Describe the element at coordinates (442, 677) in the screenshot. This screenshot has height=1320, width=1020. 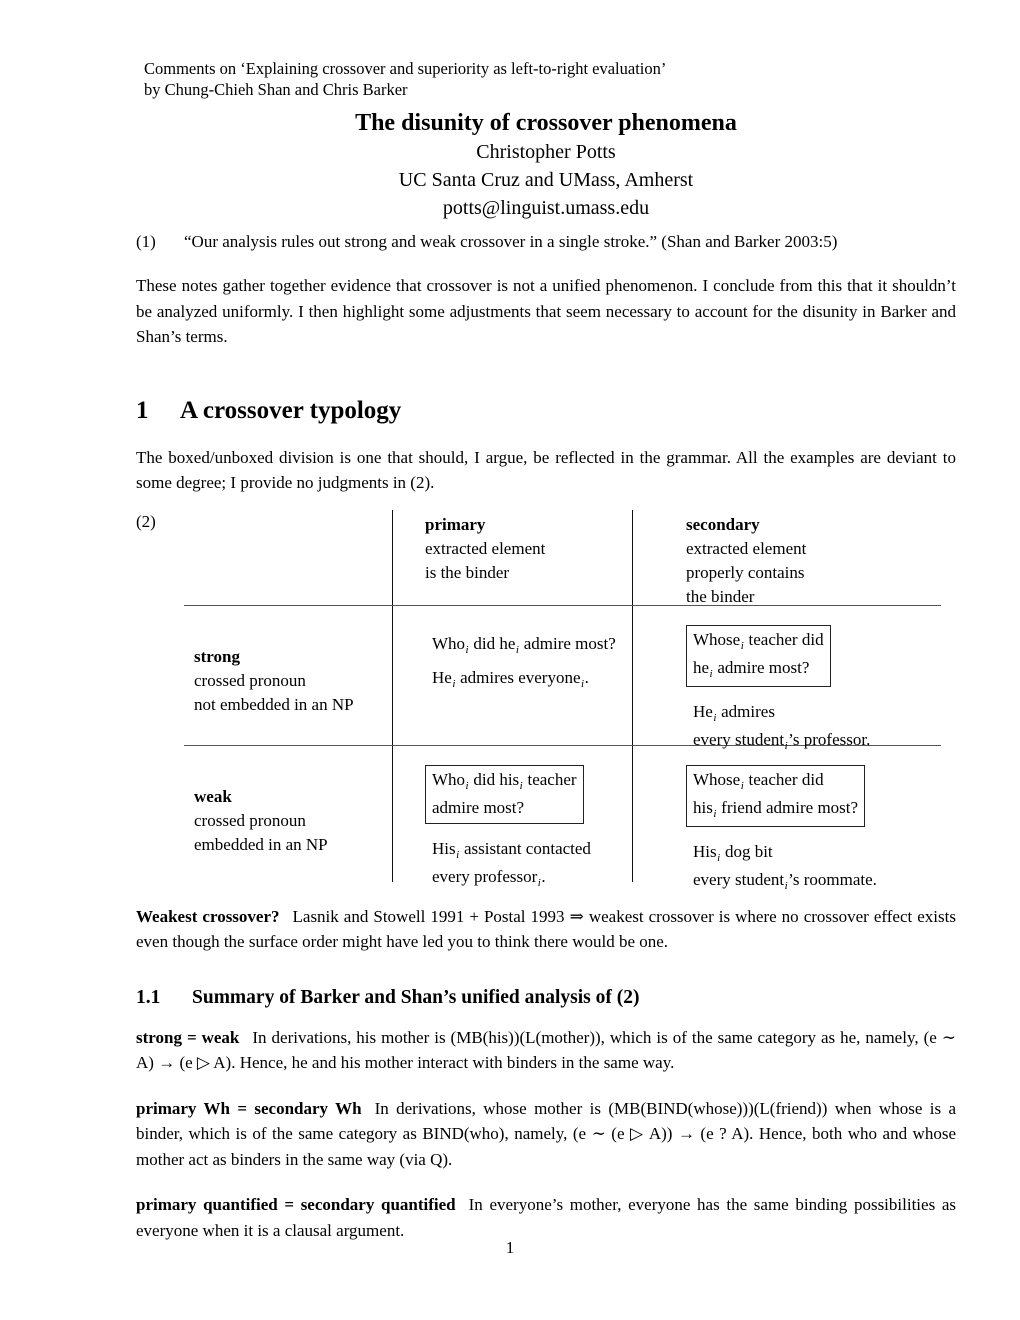
I see `strong-primary-ex2-a: He` at that location.